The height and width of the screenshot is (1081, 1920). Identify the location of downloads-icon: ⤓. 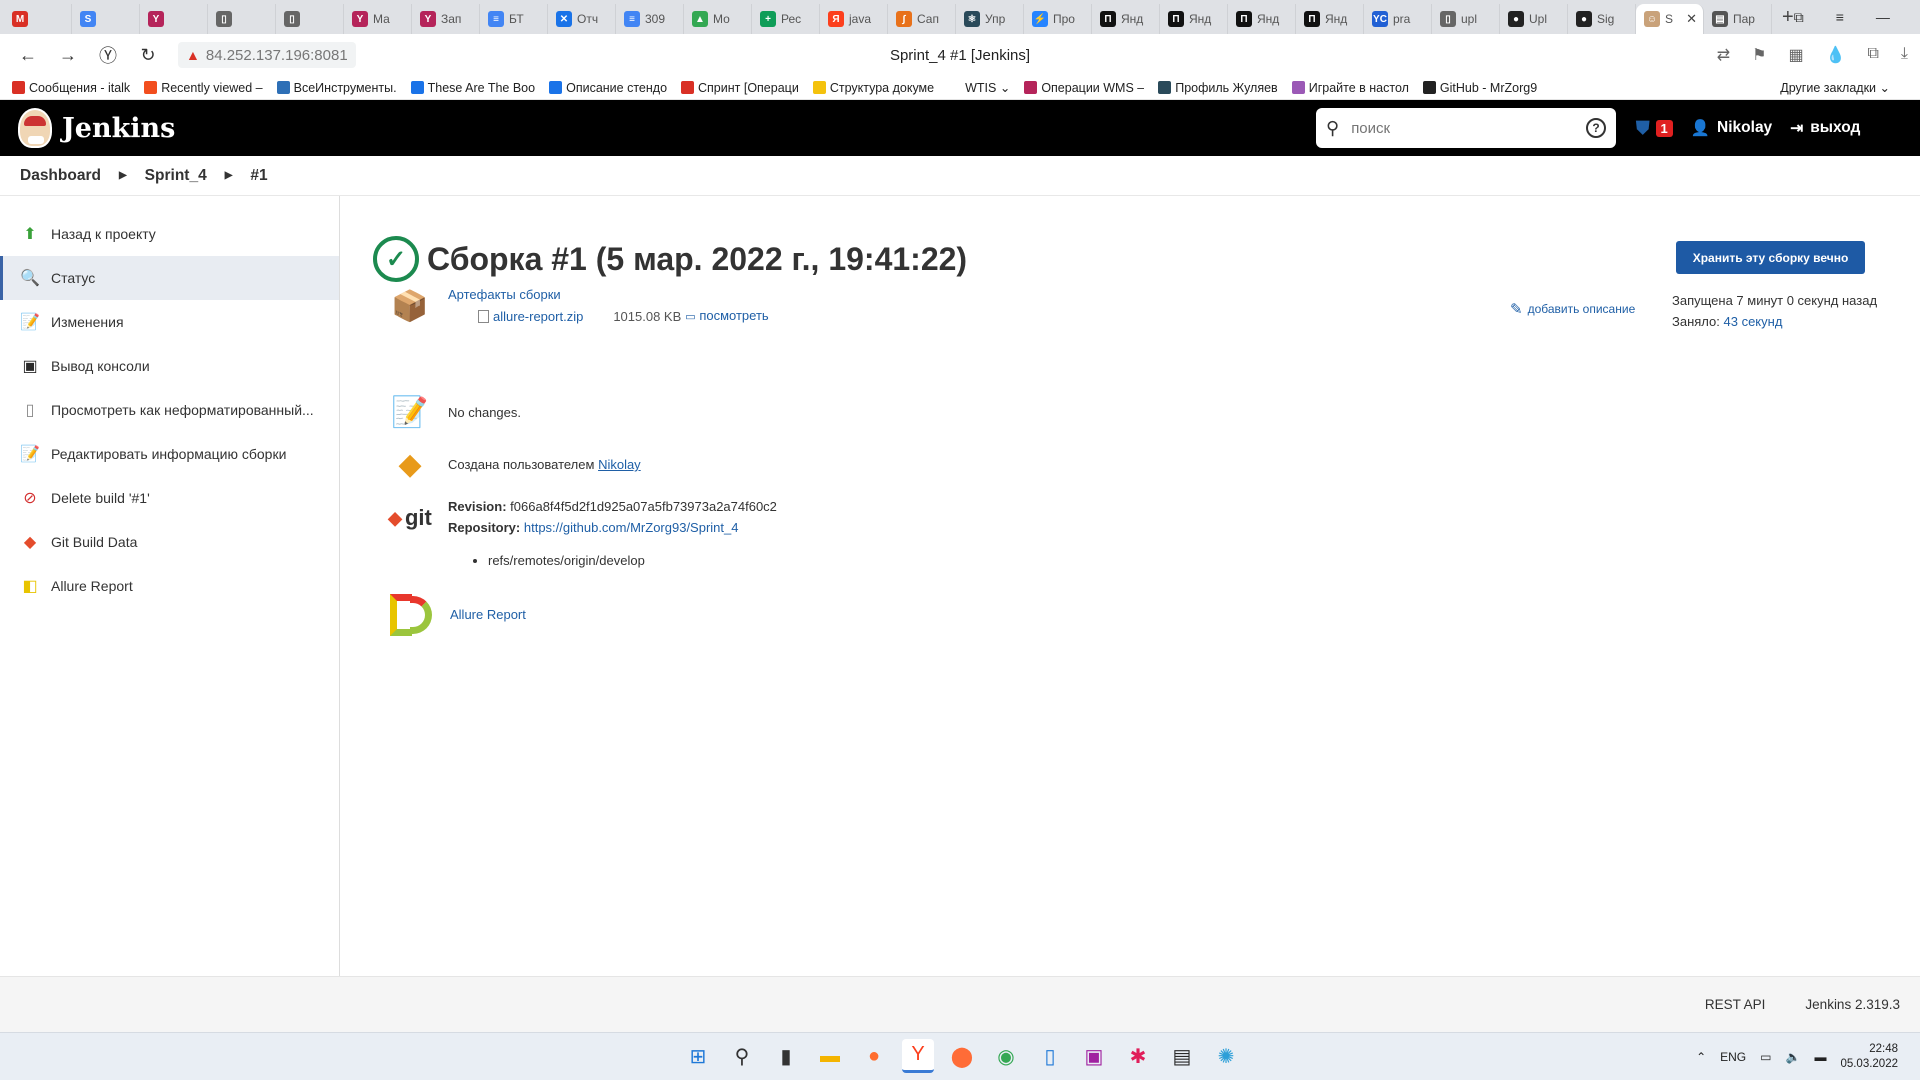
(1904, 55).